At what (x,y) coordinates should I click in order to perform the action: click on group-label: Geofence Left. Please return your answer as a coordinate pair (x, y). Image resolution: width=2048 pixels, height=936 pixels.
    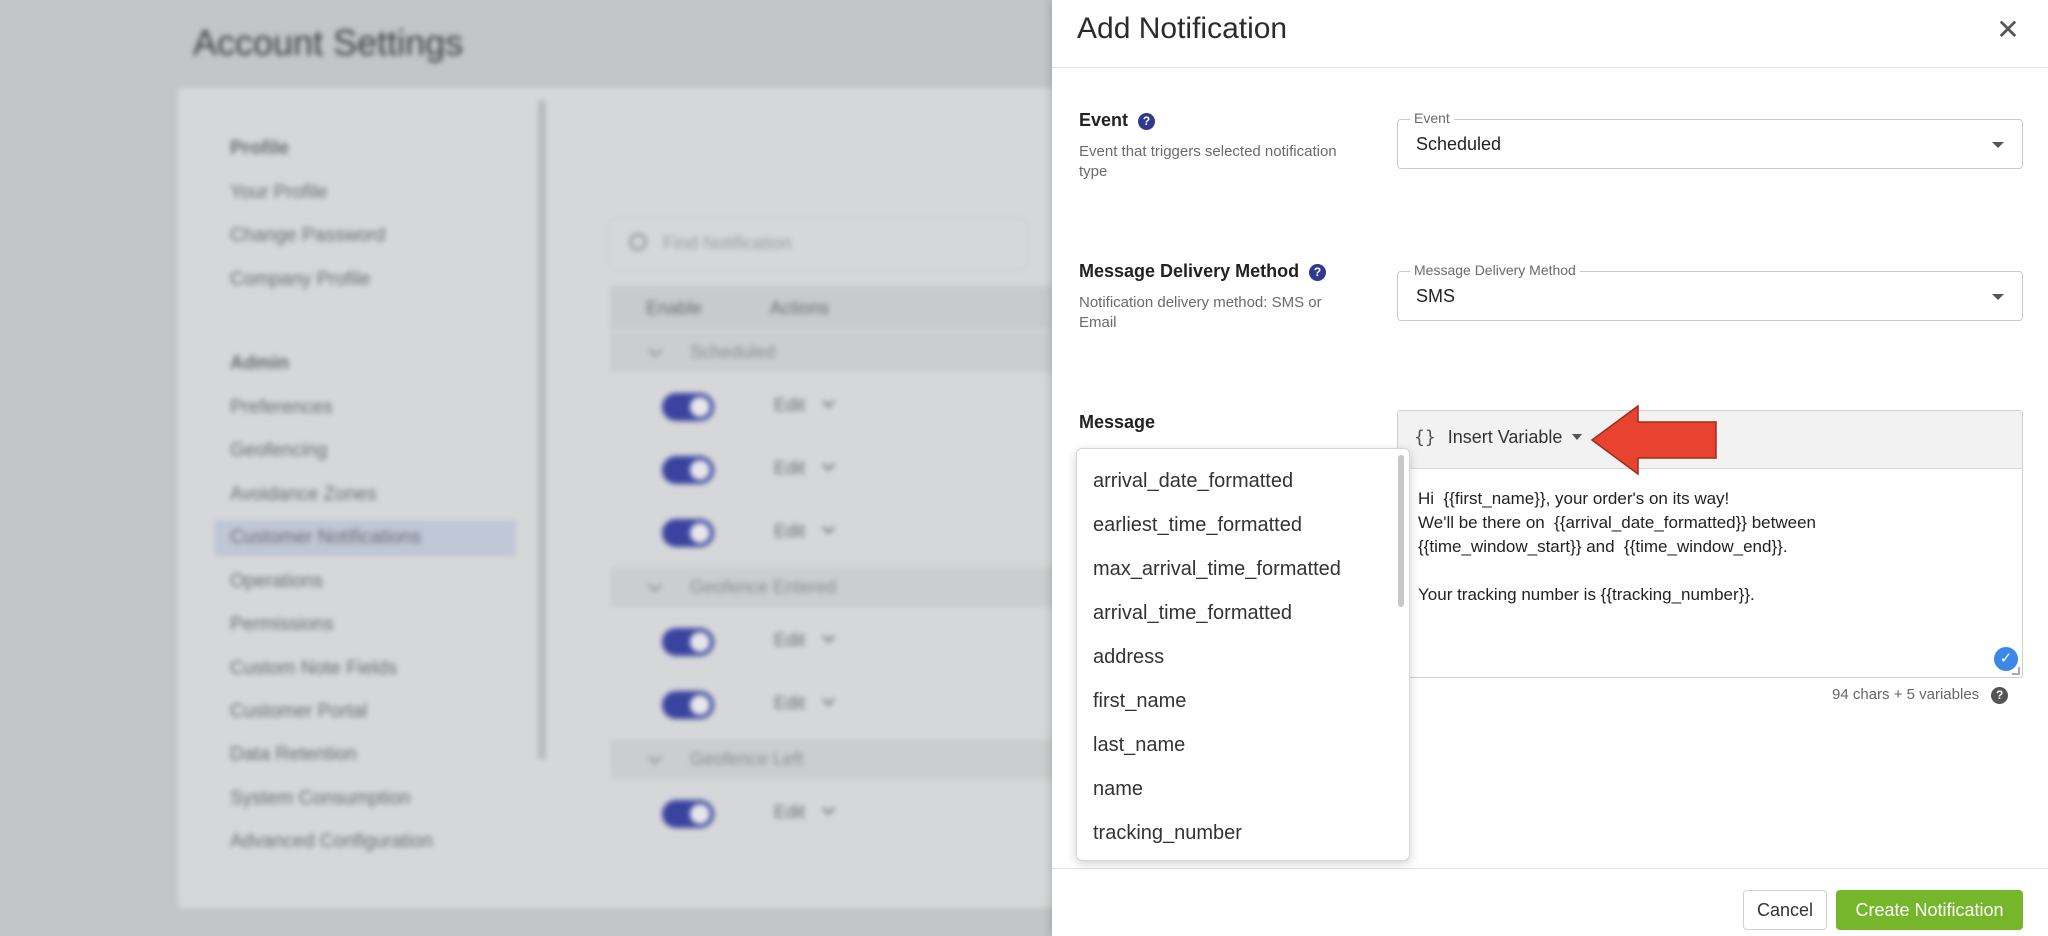
    Looking at the image, I should click on (747, 759).